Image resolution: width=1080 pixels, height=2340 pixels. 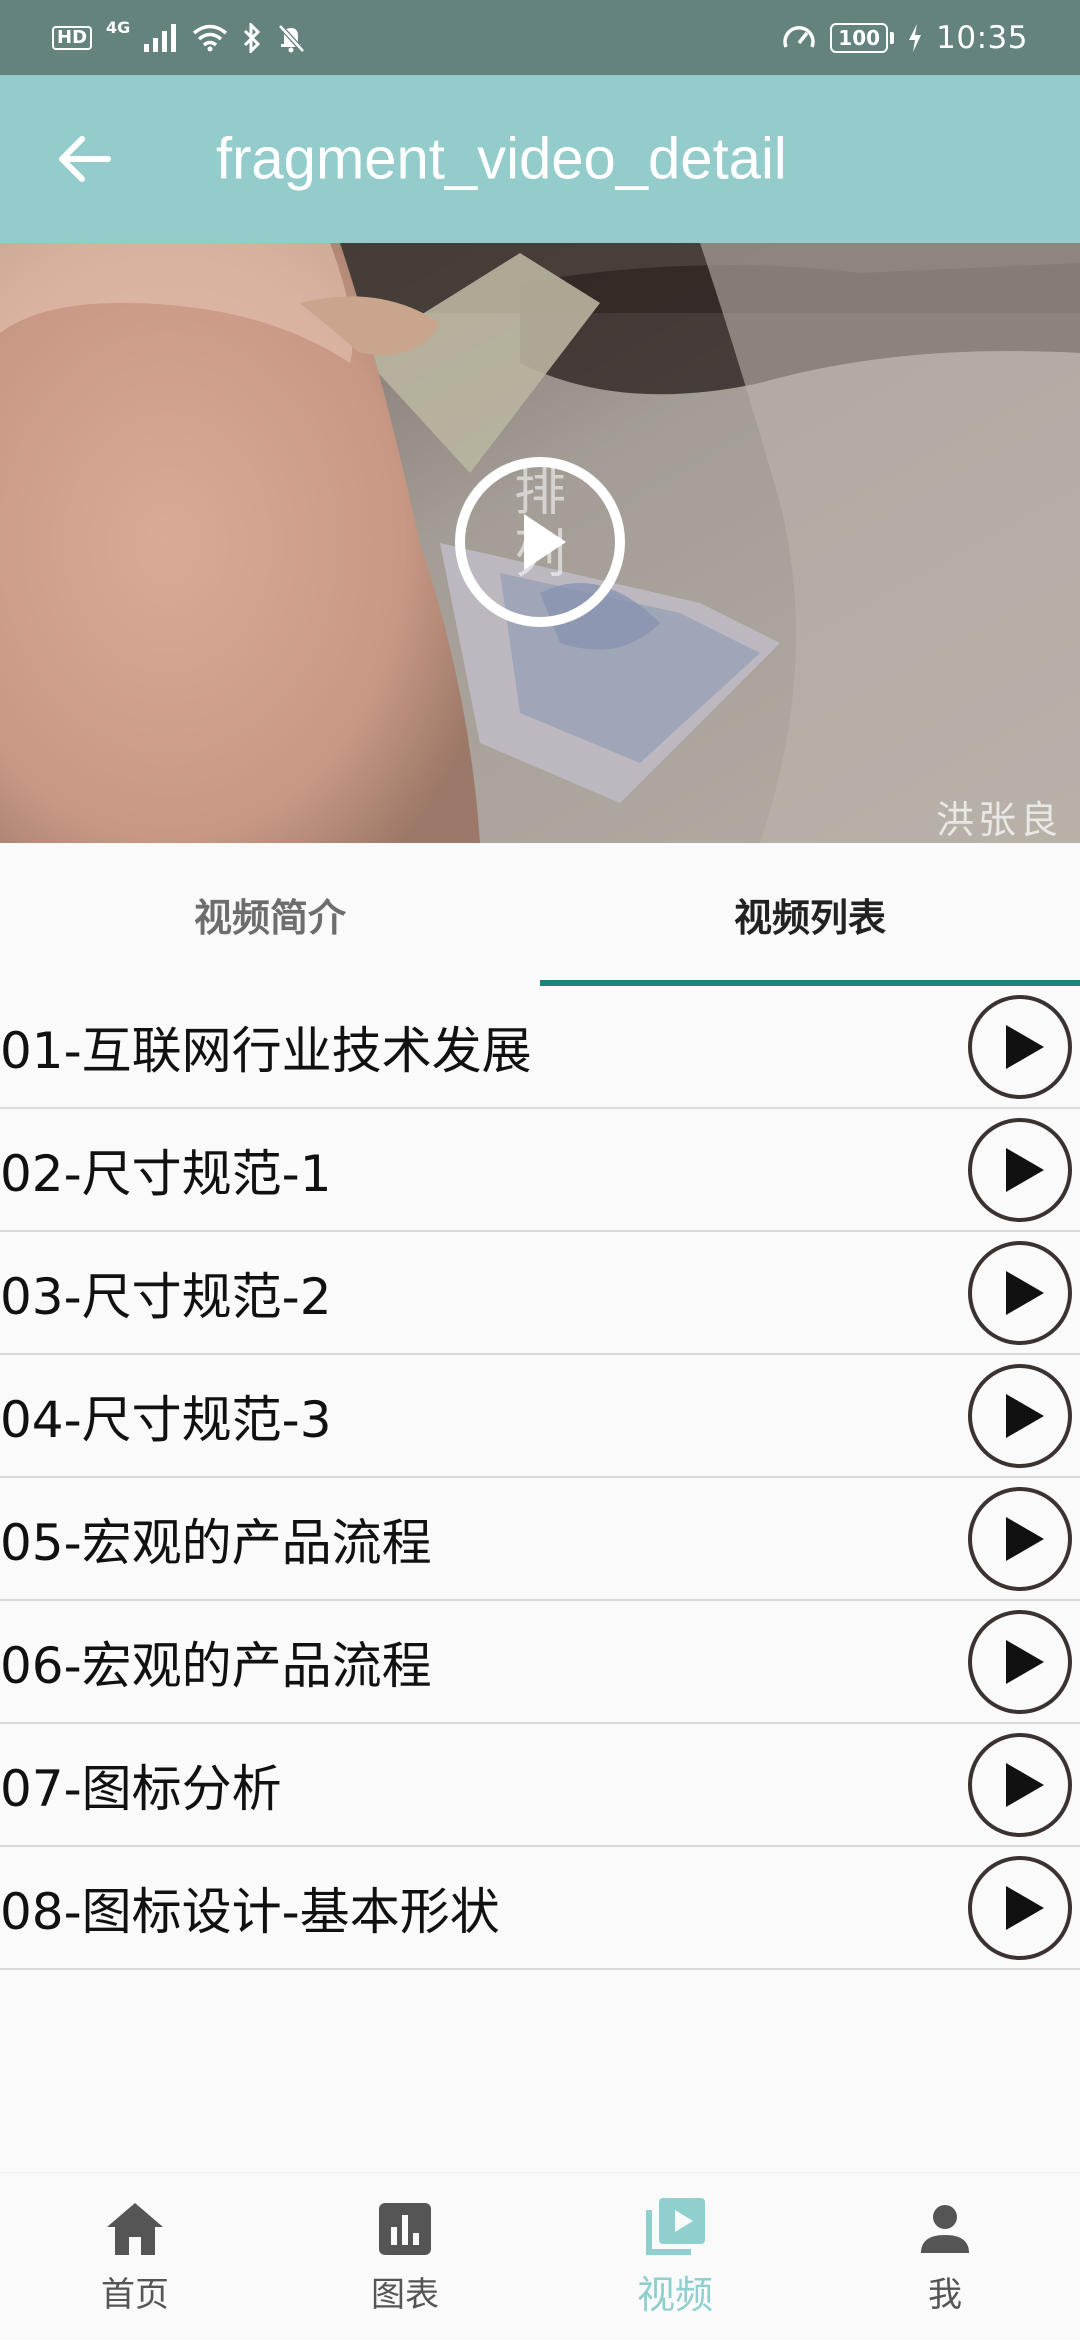 What do you see at coordinates (945, 2295) in the screenshot?
I see `nav-label-me: 我` at bounding box center [945, 2295].